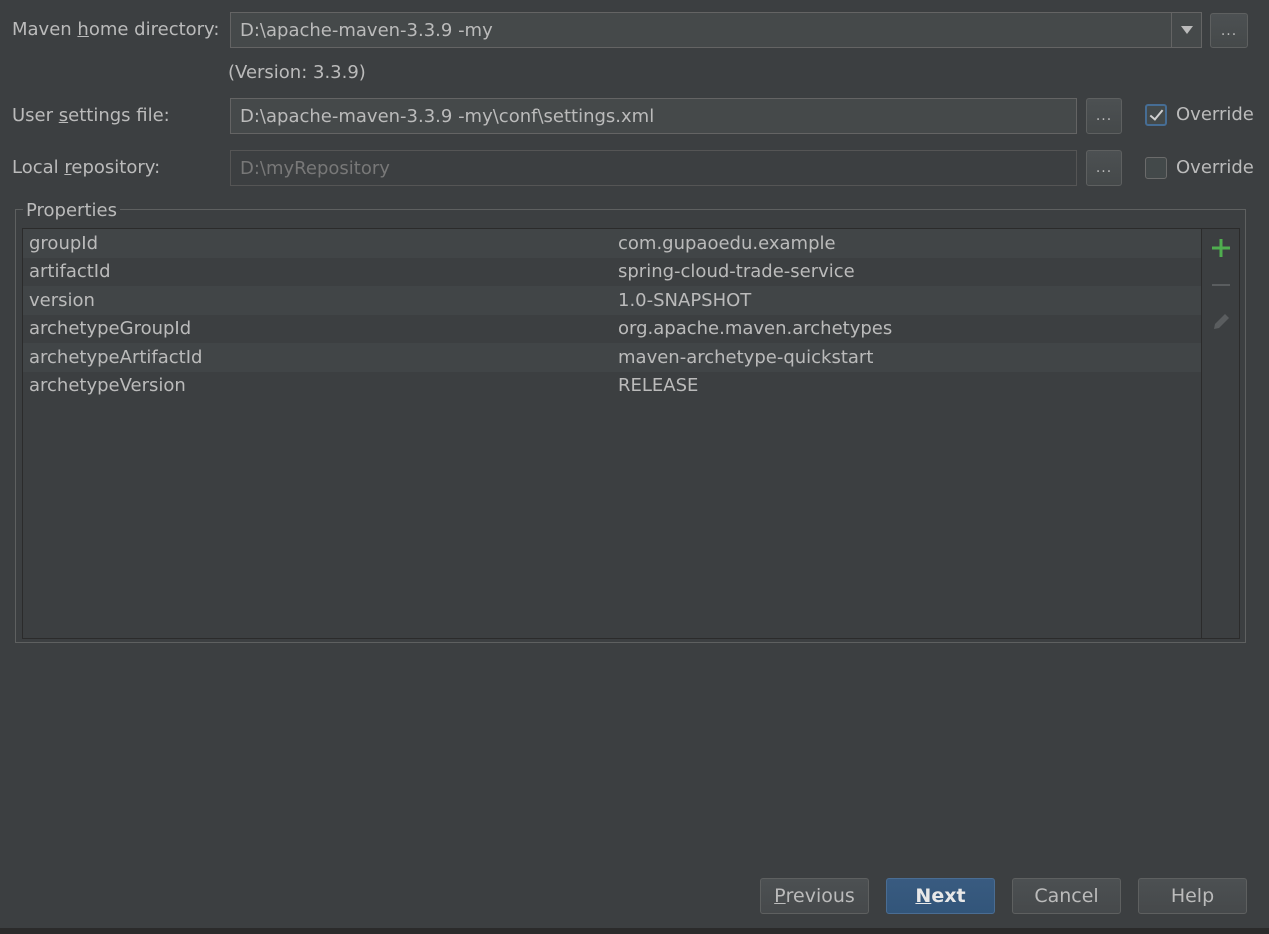  Describe the element at coordinates (1192, 896) in the screenshot. I see `help-button: Help` at that location.